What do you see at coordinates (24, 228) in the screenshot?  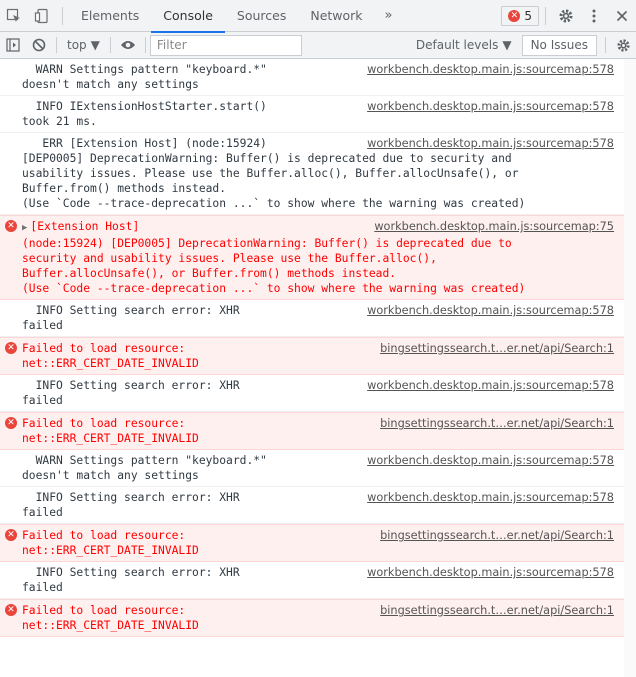 I see `expand-triangle-icon: ▶` at bounding box center [24, 228].